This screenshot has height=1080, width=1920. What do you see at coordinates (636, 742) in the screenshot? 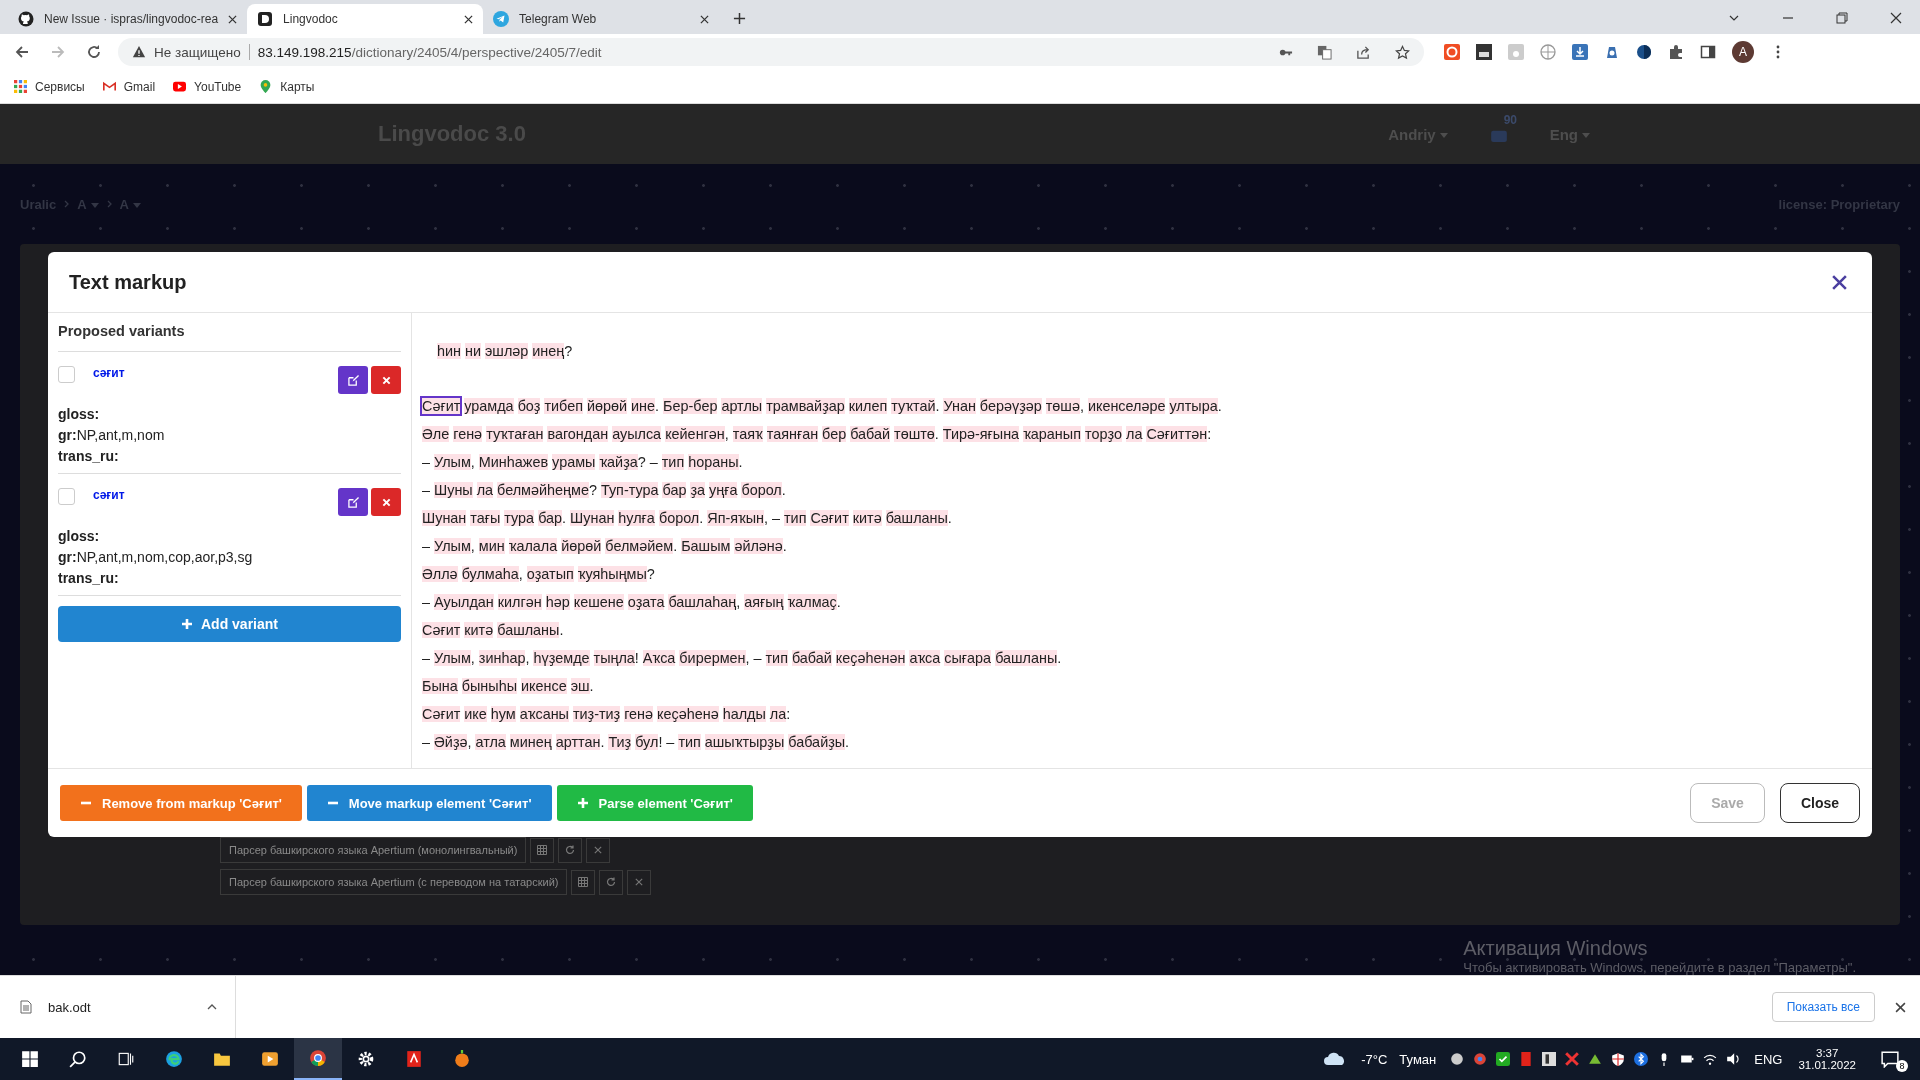
I see `text-line: – Әйҙә, атла минең арттан. Тиҙ бул! – тип ашыҡтырҙы бабайҙы.` at bounding box center [636, 742].